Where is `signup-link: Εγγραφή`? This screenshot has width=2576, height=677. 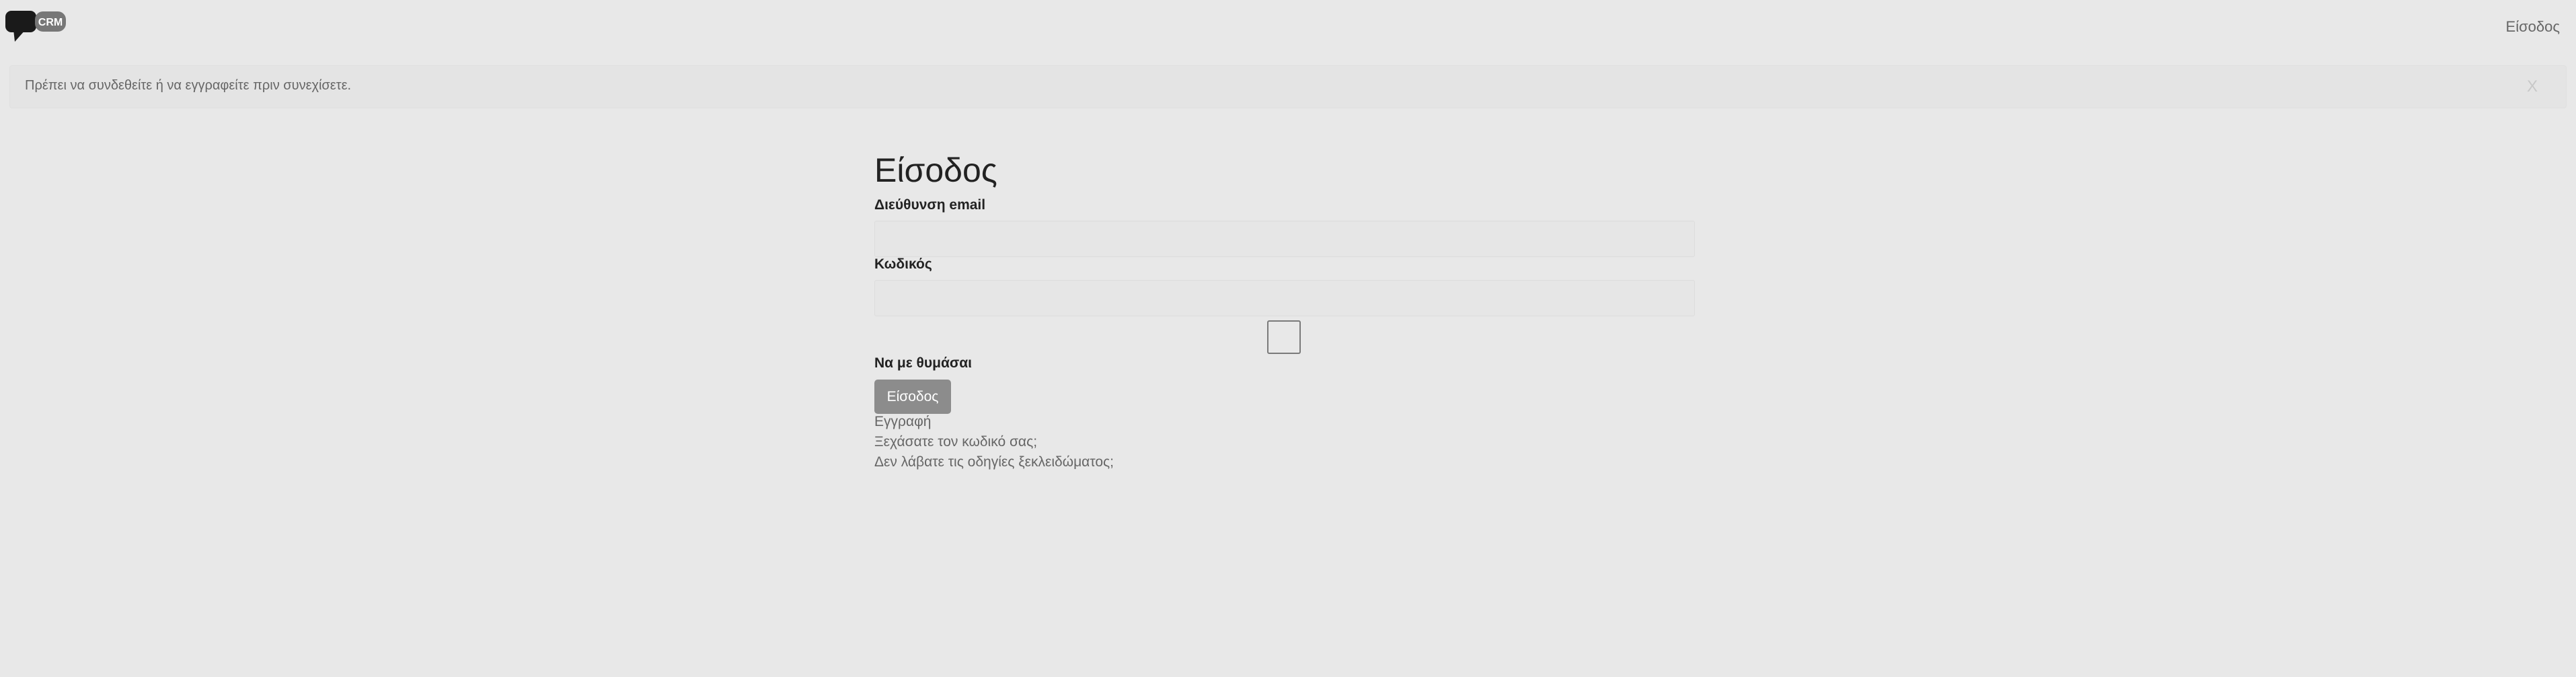 signup-link: Εγγραφή is located at coordinates (902, 422).